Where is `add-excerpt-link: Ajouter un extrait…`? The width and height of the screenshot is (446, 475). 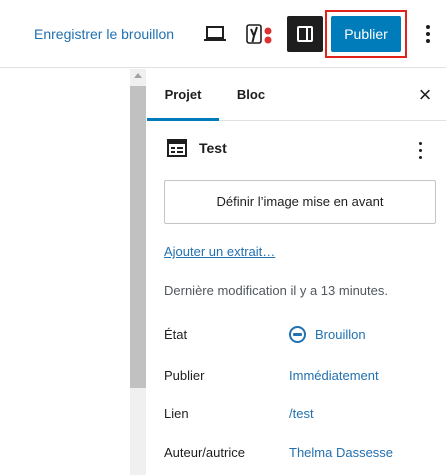
add-excerpt-link: Ajouter un extrait… is located at coordinates (219, 251).